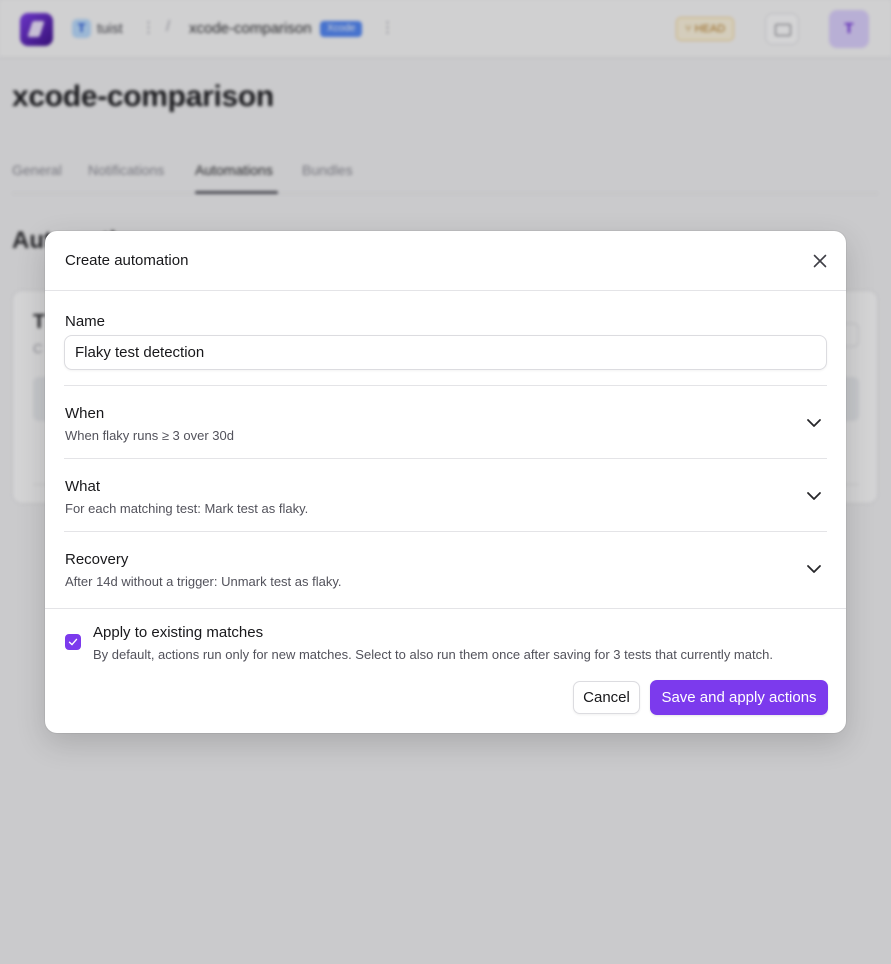  Describe the element at coordinates (178, 632) in the screenshot. I see `apply-existing-label: Apply to existing matches` at that location.